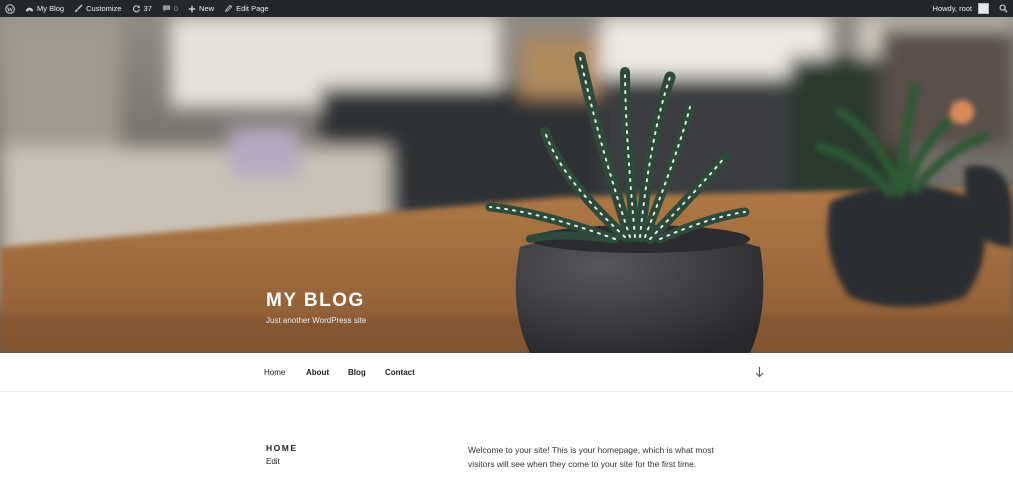 This screenshot has width=1013, height=484. I want to click on avatar, so click(983, 8).